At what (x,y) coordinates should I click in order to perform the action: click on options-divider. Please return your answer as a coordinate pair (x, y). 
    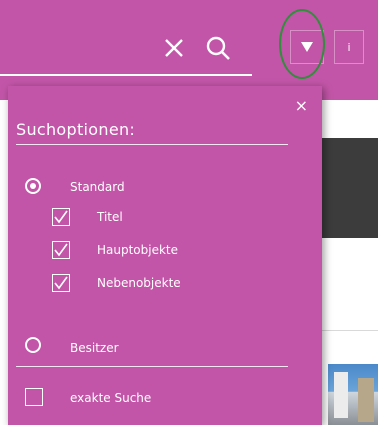
    Looking at the image, I should click on (152, 366).